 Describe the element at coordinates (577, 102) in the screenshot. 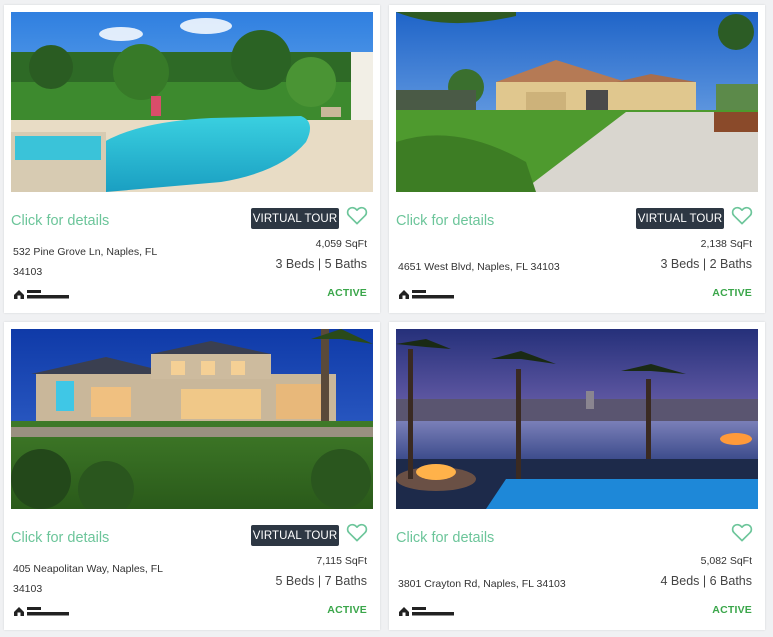

I see `ranch-house-photo` at that location.